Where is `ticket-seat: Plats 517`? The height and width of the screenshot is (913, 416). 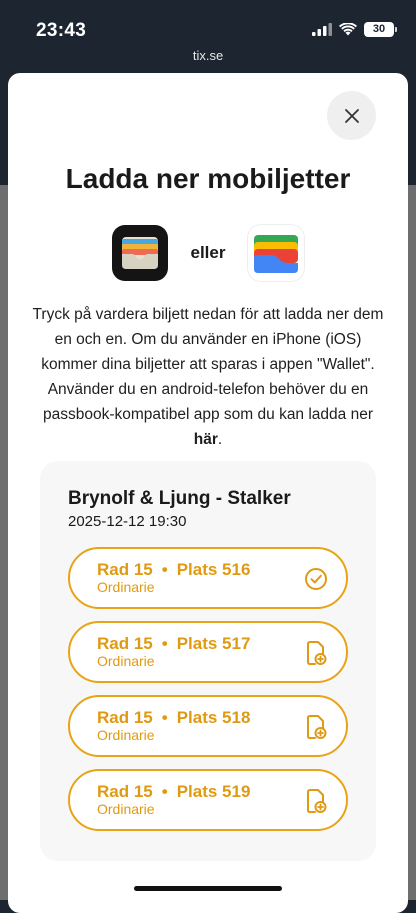
ticket-seat: Plats 517 is located at coordinates (213, 643).